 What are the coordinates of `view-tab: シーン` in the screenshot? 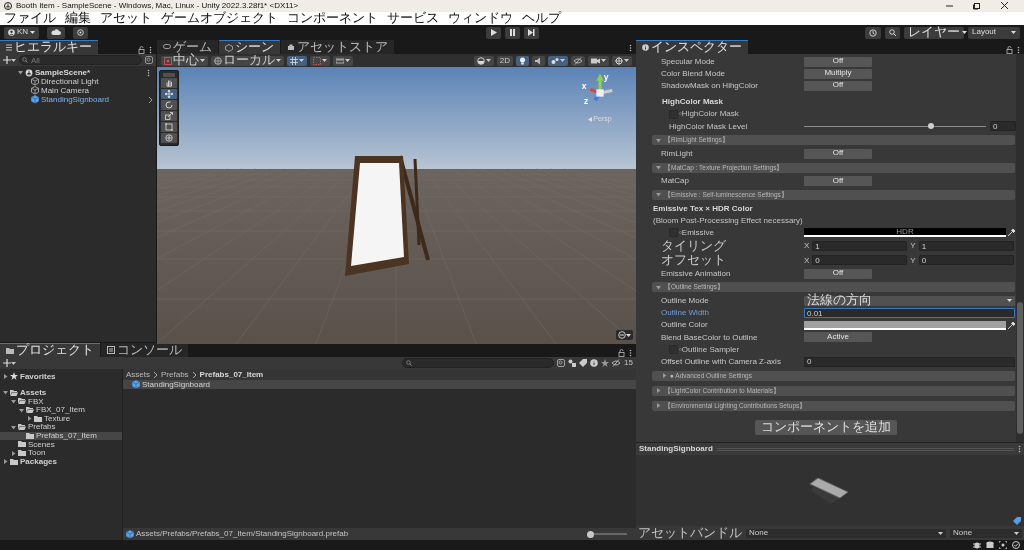 It's located at (249, 47).